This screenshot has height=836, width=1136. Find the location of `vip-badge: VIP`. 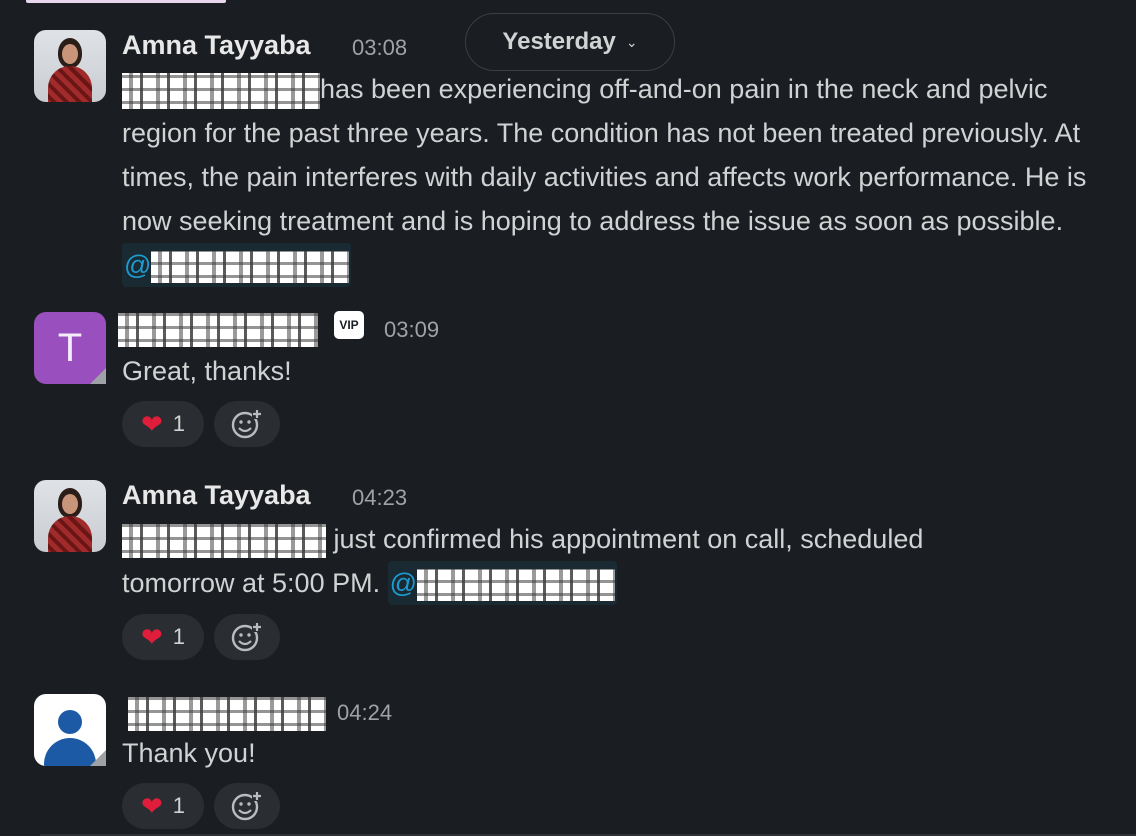

vip-badge: VIP is located at coordinates (349, 325).